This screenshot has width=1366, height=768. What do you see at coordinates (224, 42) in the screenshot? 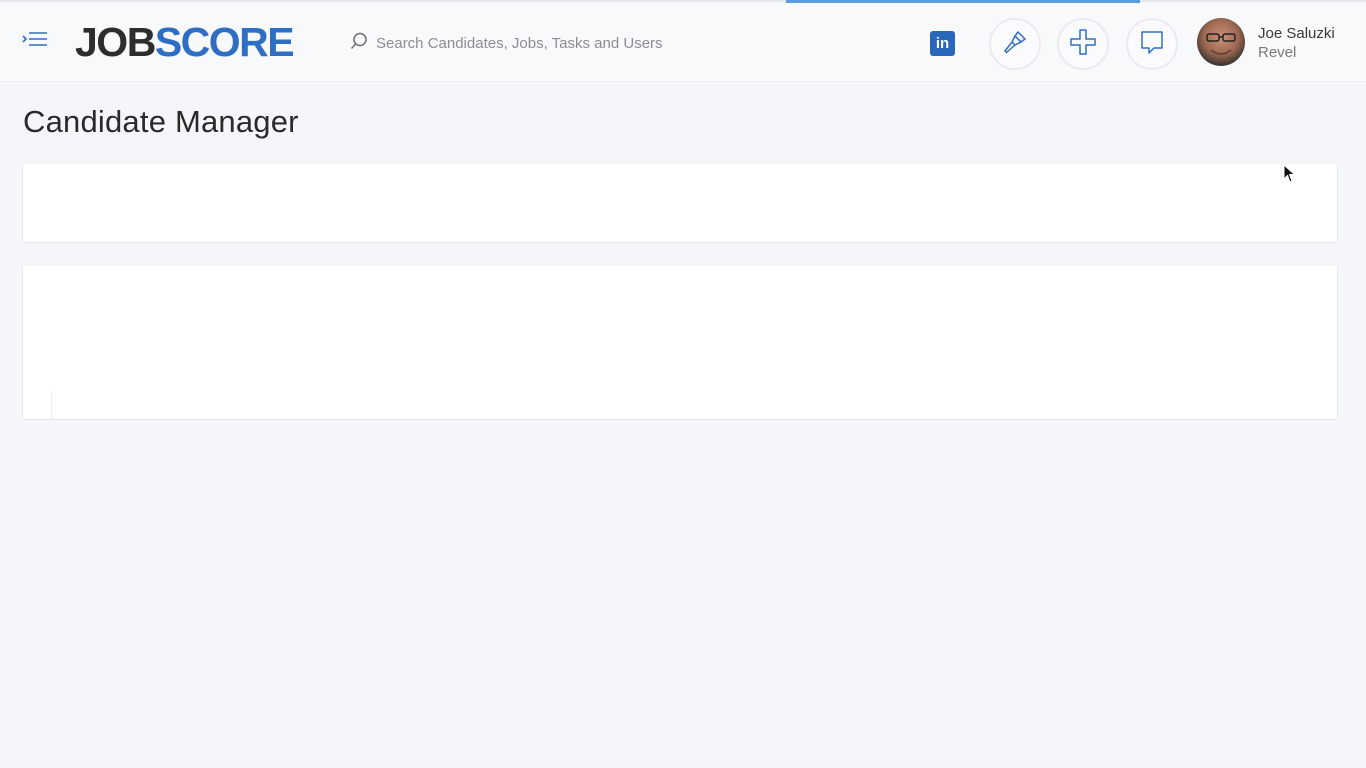
I see `logo-text-blue: SCORE` at bounding box center [224, 42].